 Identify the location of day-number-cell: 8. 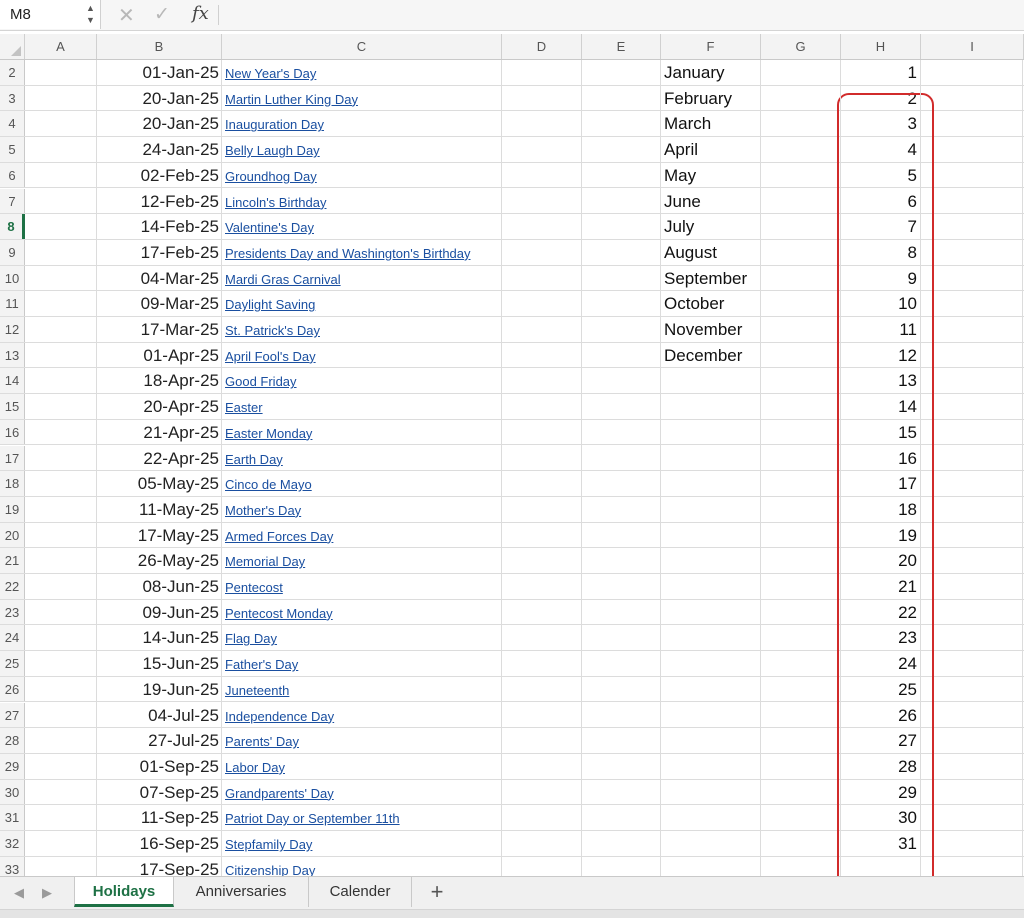
(879, 252).